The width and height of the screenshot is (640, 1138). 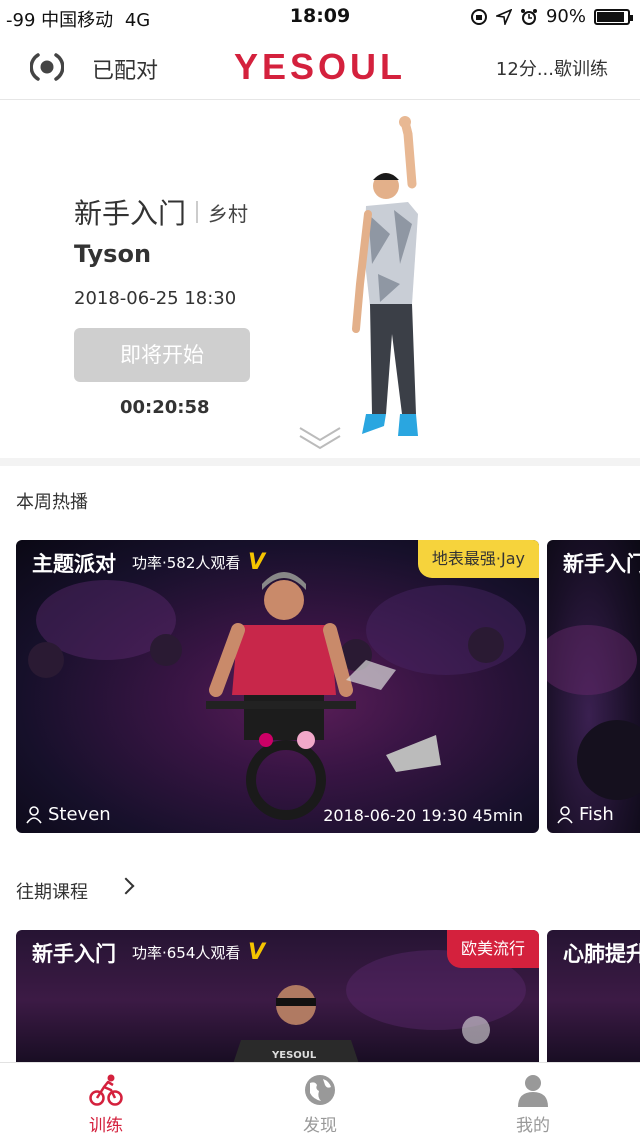 What do you see at coordinates (130, 213) in the screenshot?
I see `class-title: 新手入门` at bounding box center [130, 213].